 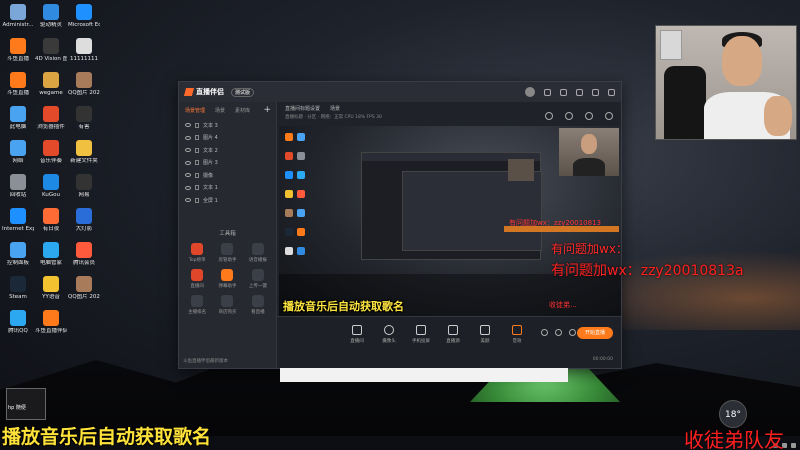 I want to click on desktop-icon: 腾讯QQ, so click(x=18, y=322).